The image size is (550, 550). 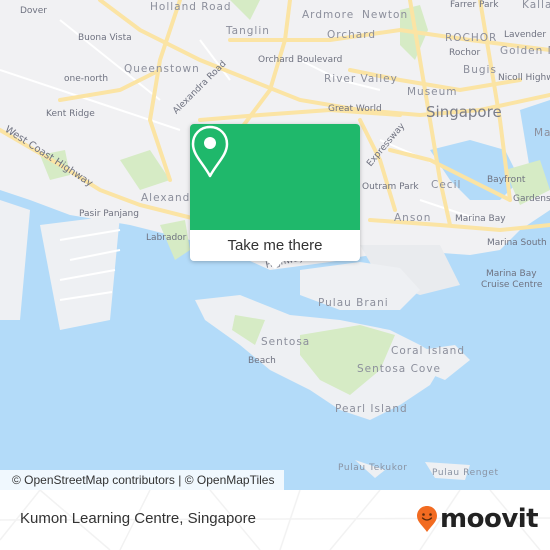 I want to click on map-label-kent-ridge: Kent Ridge, so click(x=70, y=114).